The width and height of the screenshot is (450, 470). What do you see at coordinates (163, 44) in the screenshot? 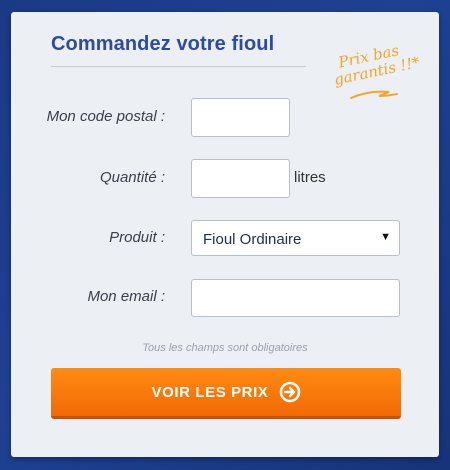
I see `form-title: Commandez votre fioul` at bounding box center [163, 44].